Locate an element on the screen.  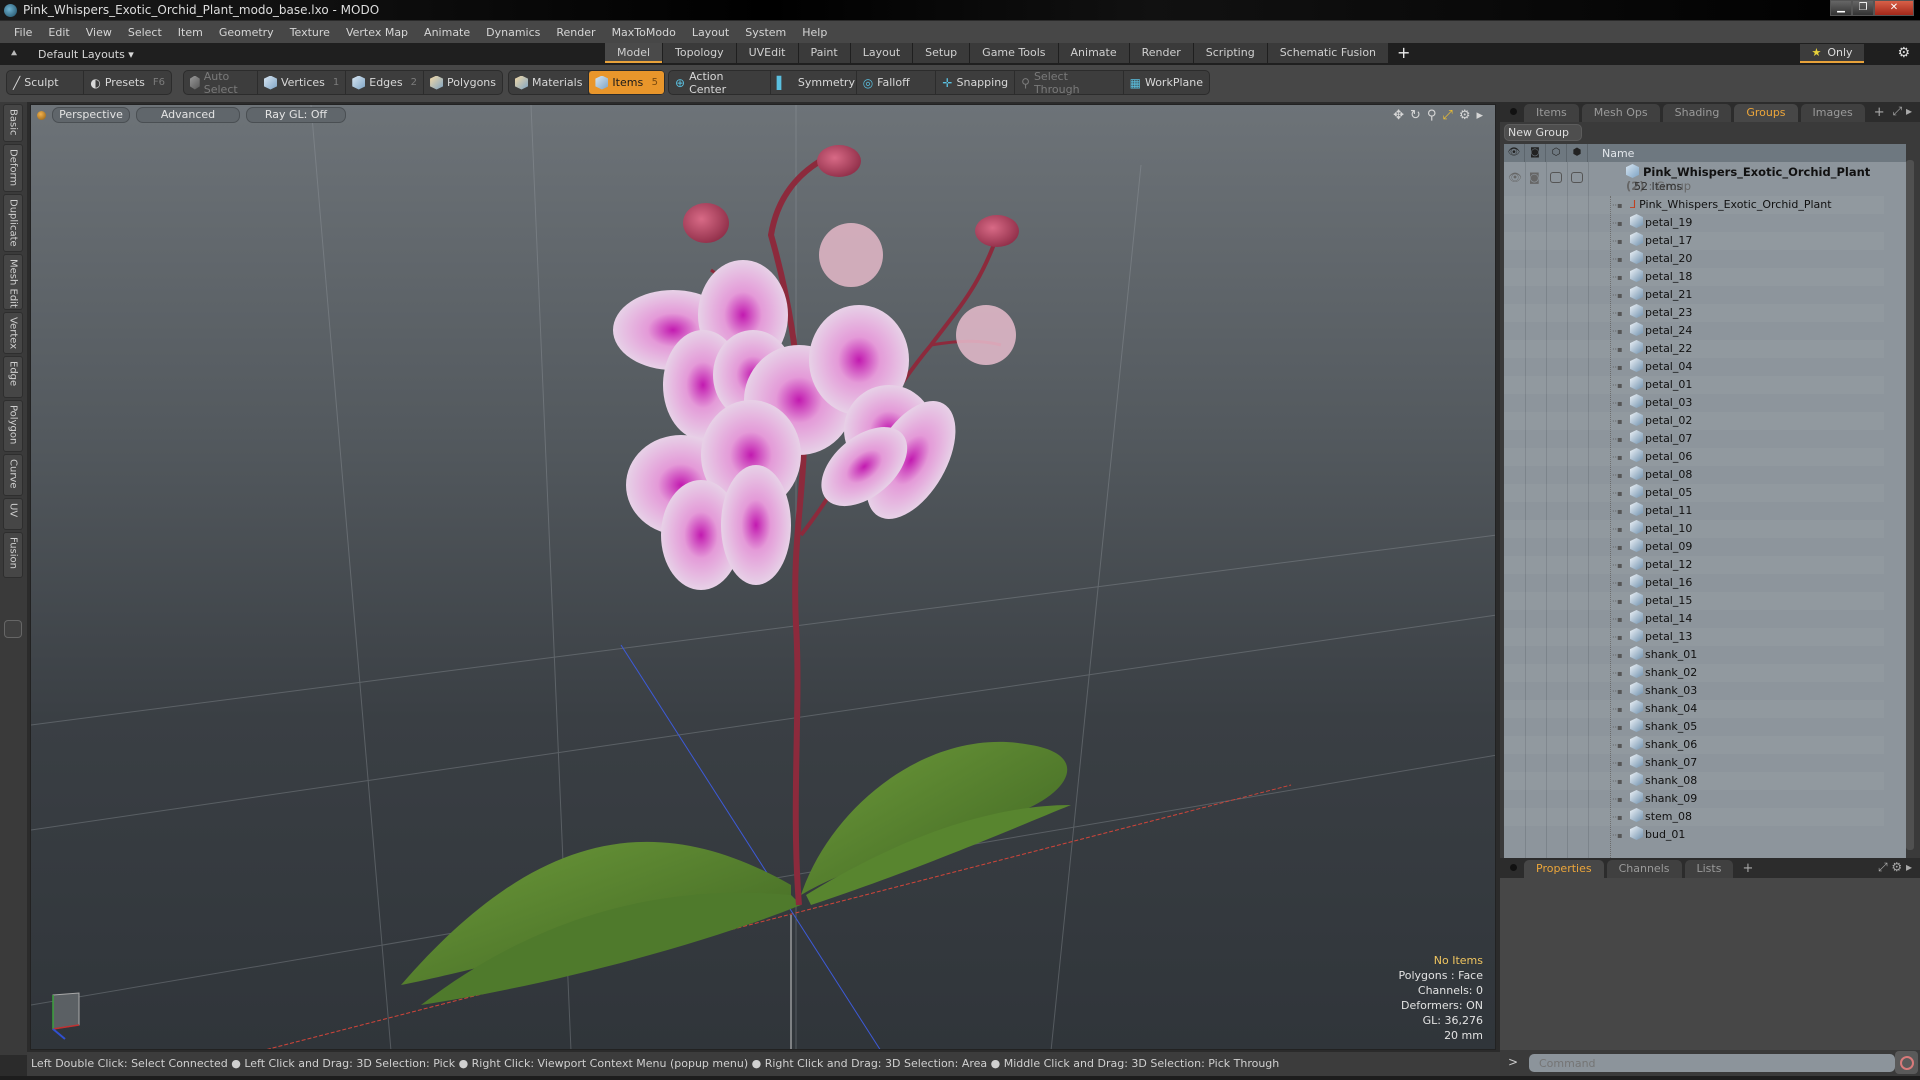
viewport-gear-icon: ⚙ is located at coordinates (1465, 115).